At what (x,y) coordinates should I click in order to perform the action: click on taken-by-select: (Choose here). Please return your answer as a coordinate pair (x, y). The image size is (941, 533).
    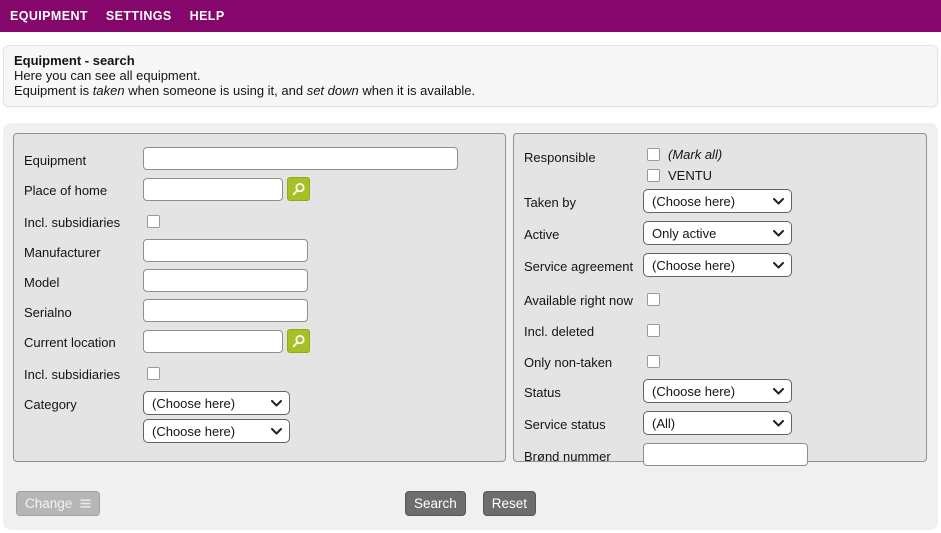
    Looking at the image, I should click on (717, 201).